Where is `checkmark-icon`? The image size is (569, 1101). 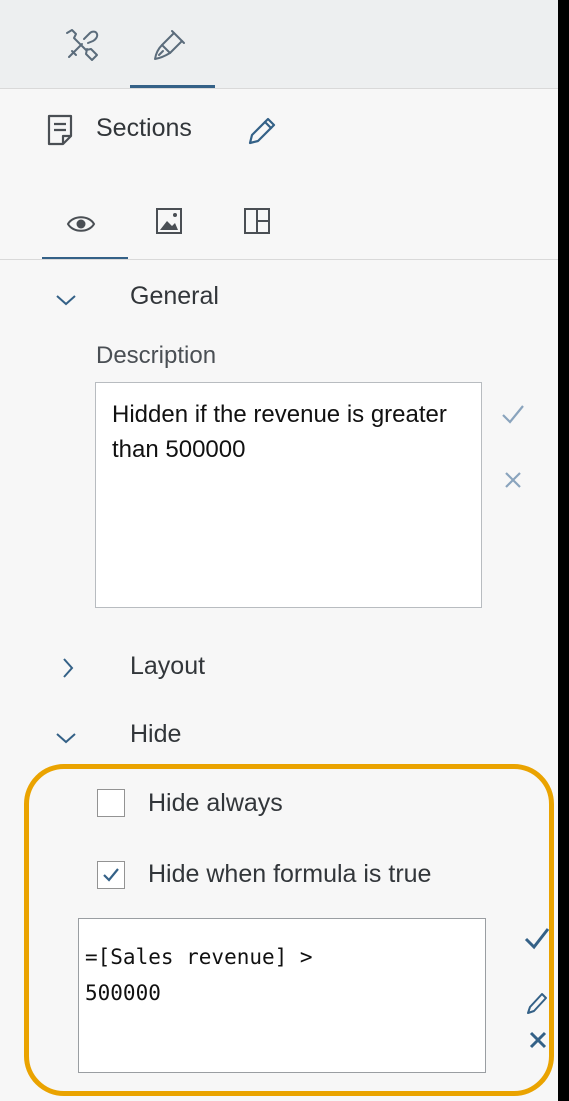
checkmark-icon is located at coordinates (111, 875).